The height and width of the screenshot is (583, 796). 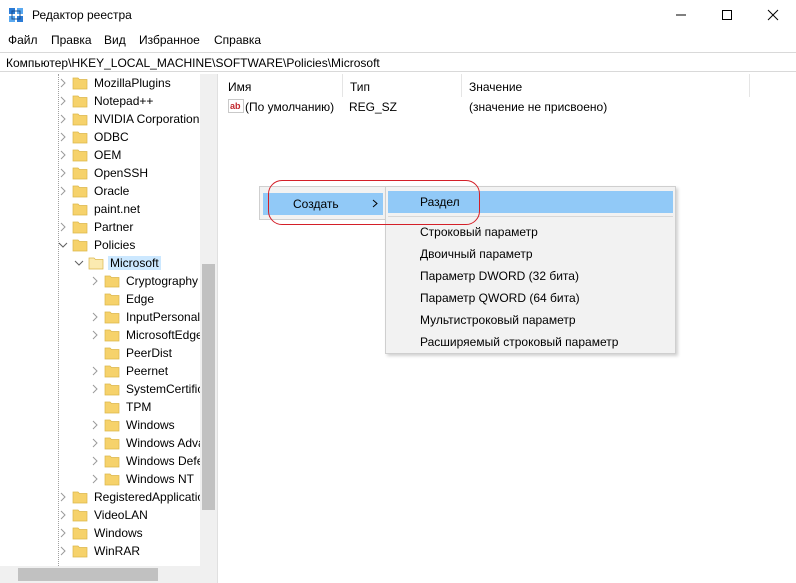 I want to click on svg-text: ab, so click(x=235, y=106).